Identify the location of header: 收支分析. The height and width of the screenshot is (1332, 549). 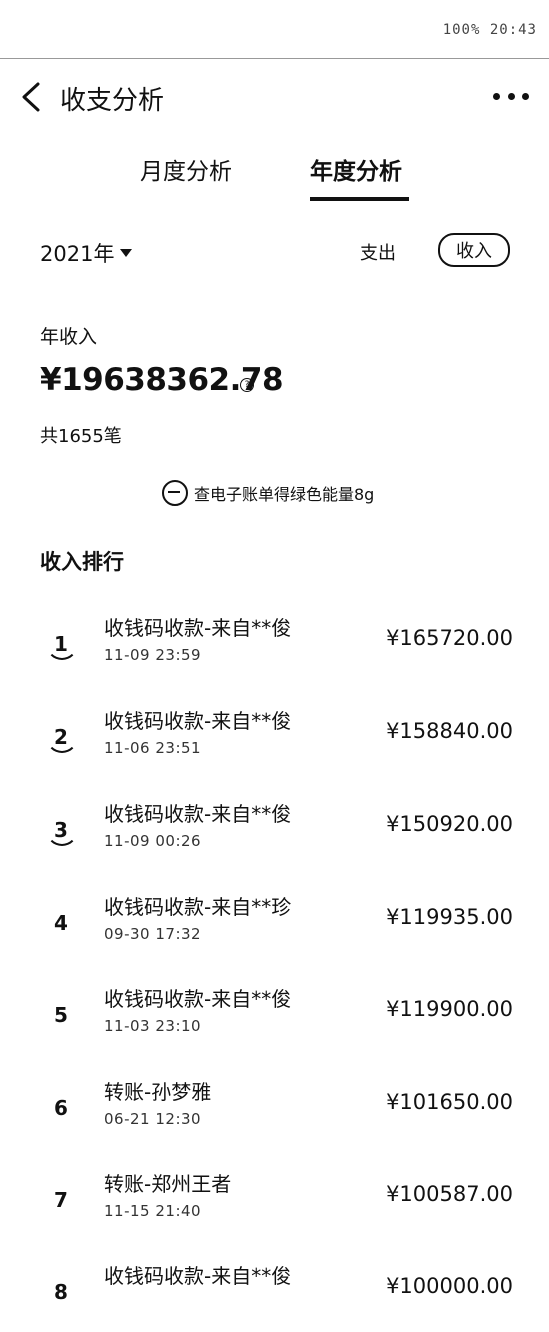
(274, 97).